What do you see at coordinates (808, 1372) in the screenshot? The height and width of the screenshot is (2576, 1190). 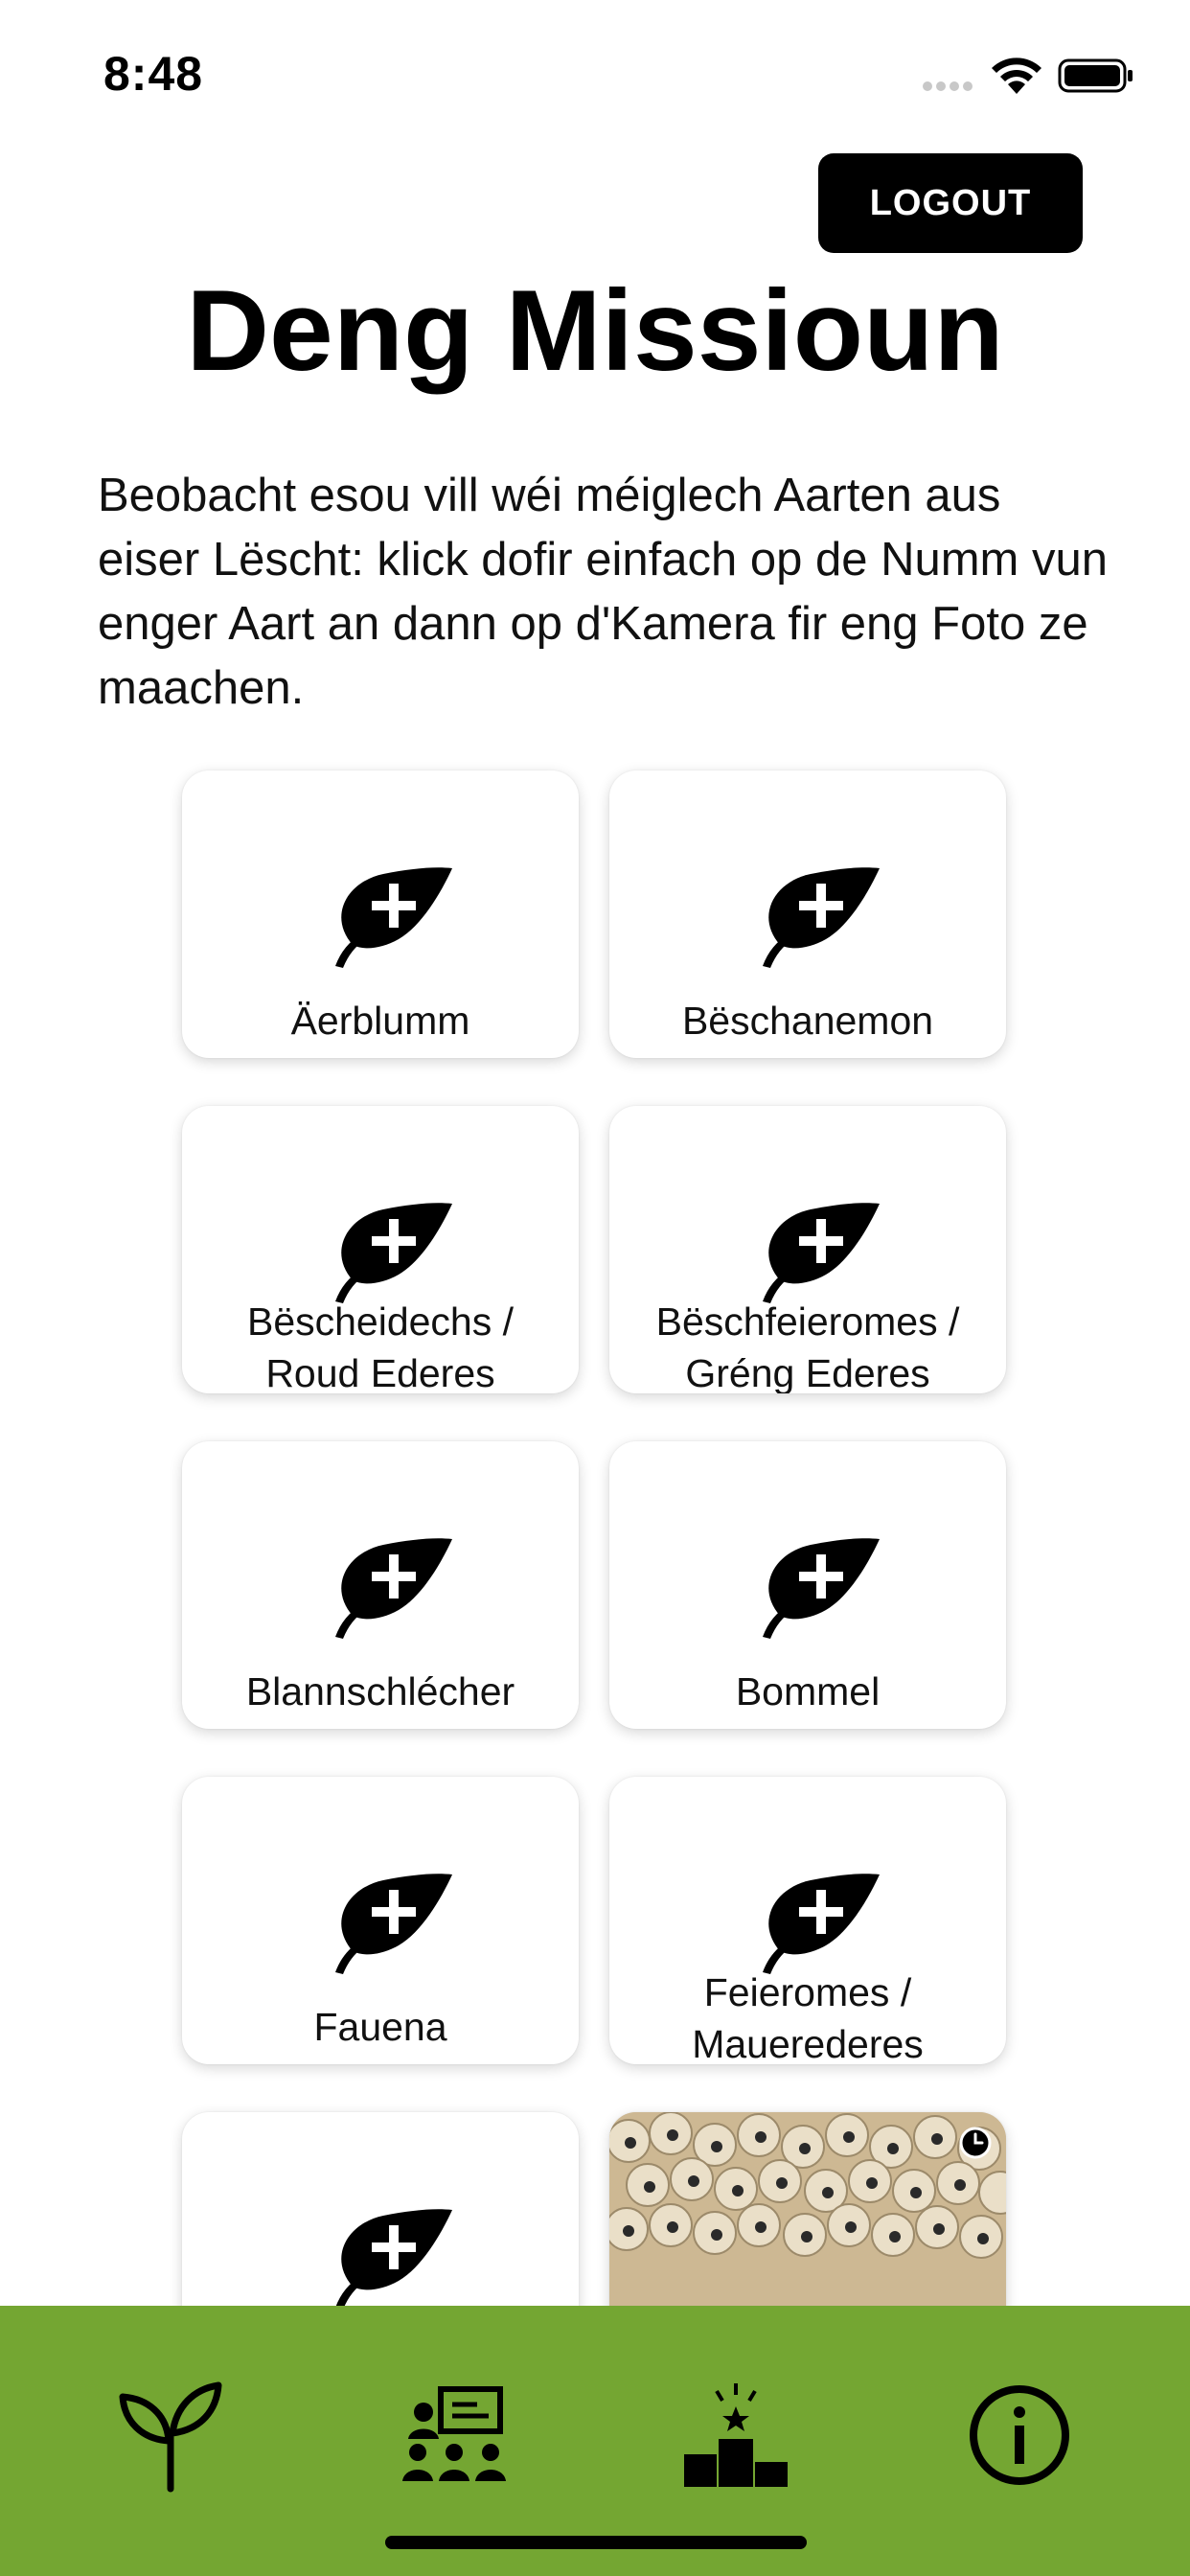 I see `species-name-line: Gréng Ederes` at bounding box center [808, 1372].